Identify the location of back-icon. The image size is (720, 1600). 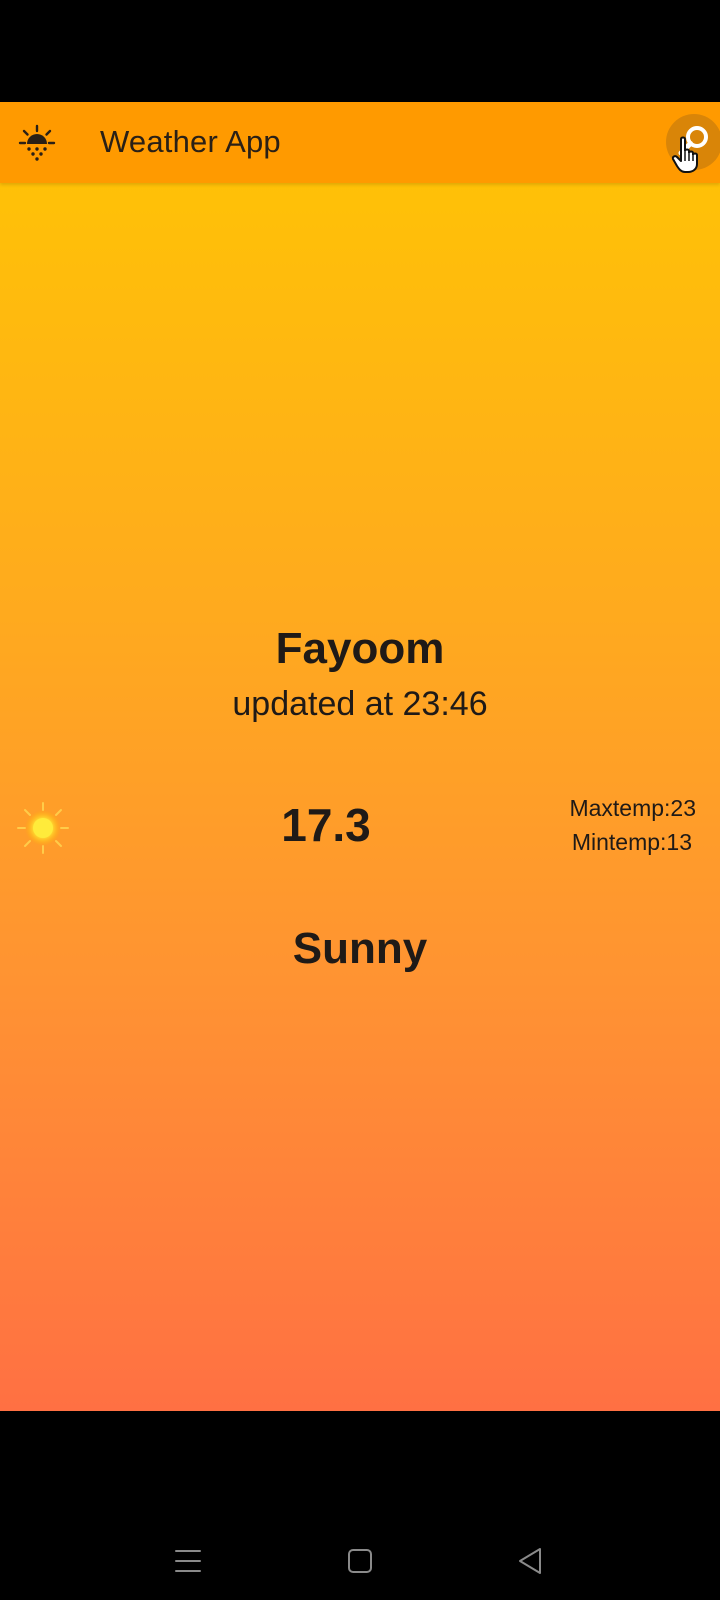
(530, 1561).